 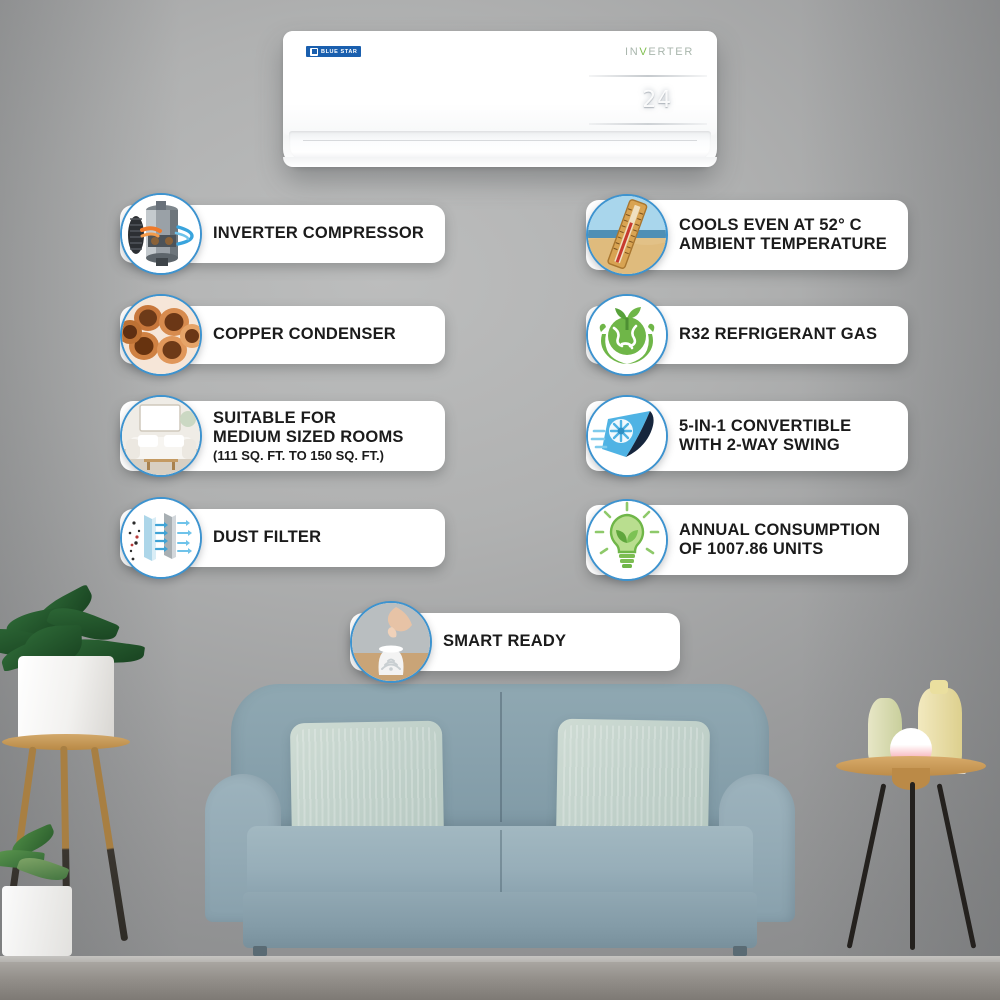 What do you see at coordinates (627, 436) in the screenshot?
I see `airflow-swing-icon` at bounding box center [627, 436].